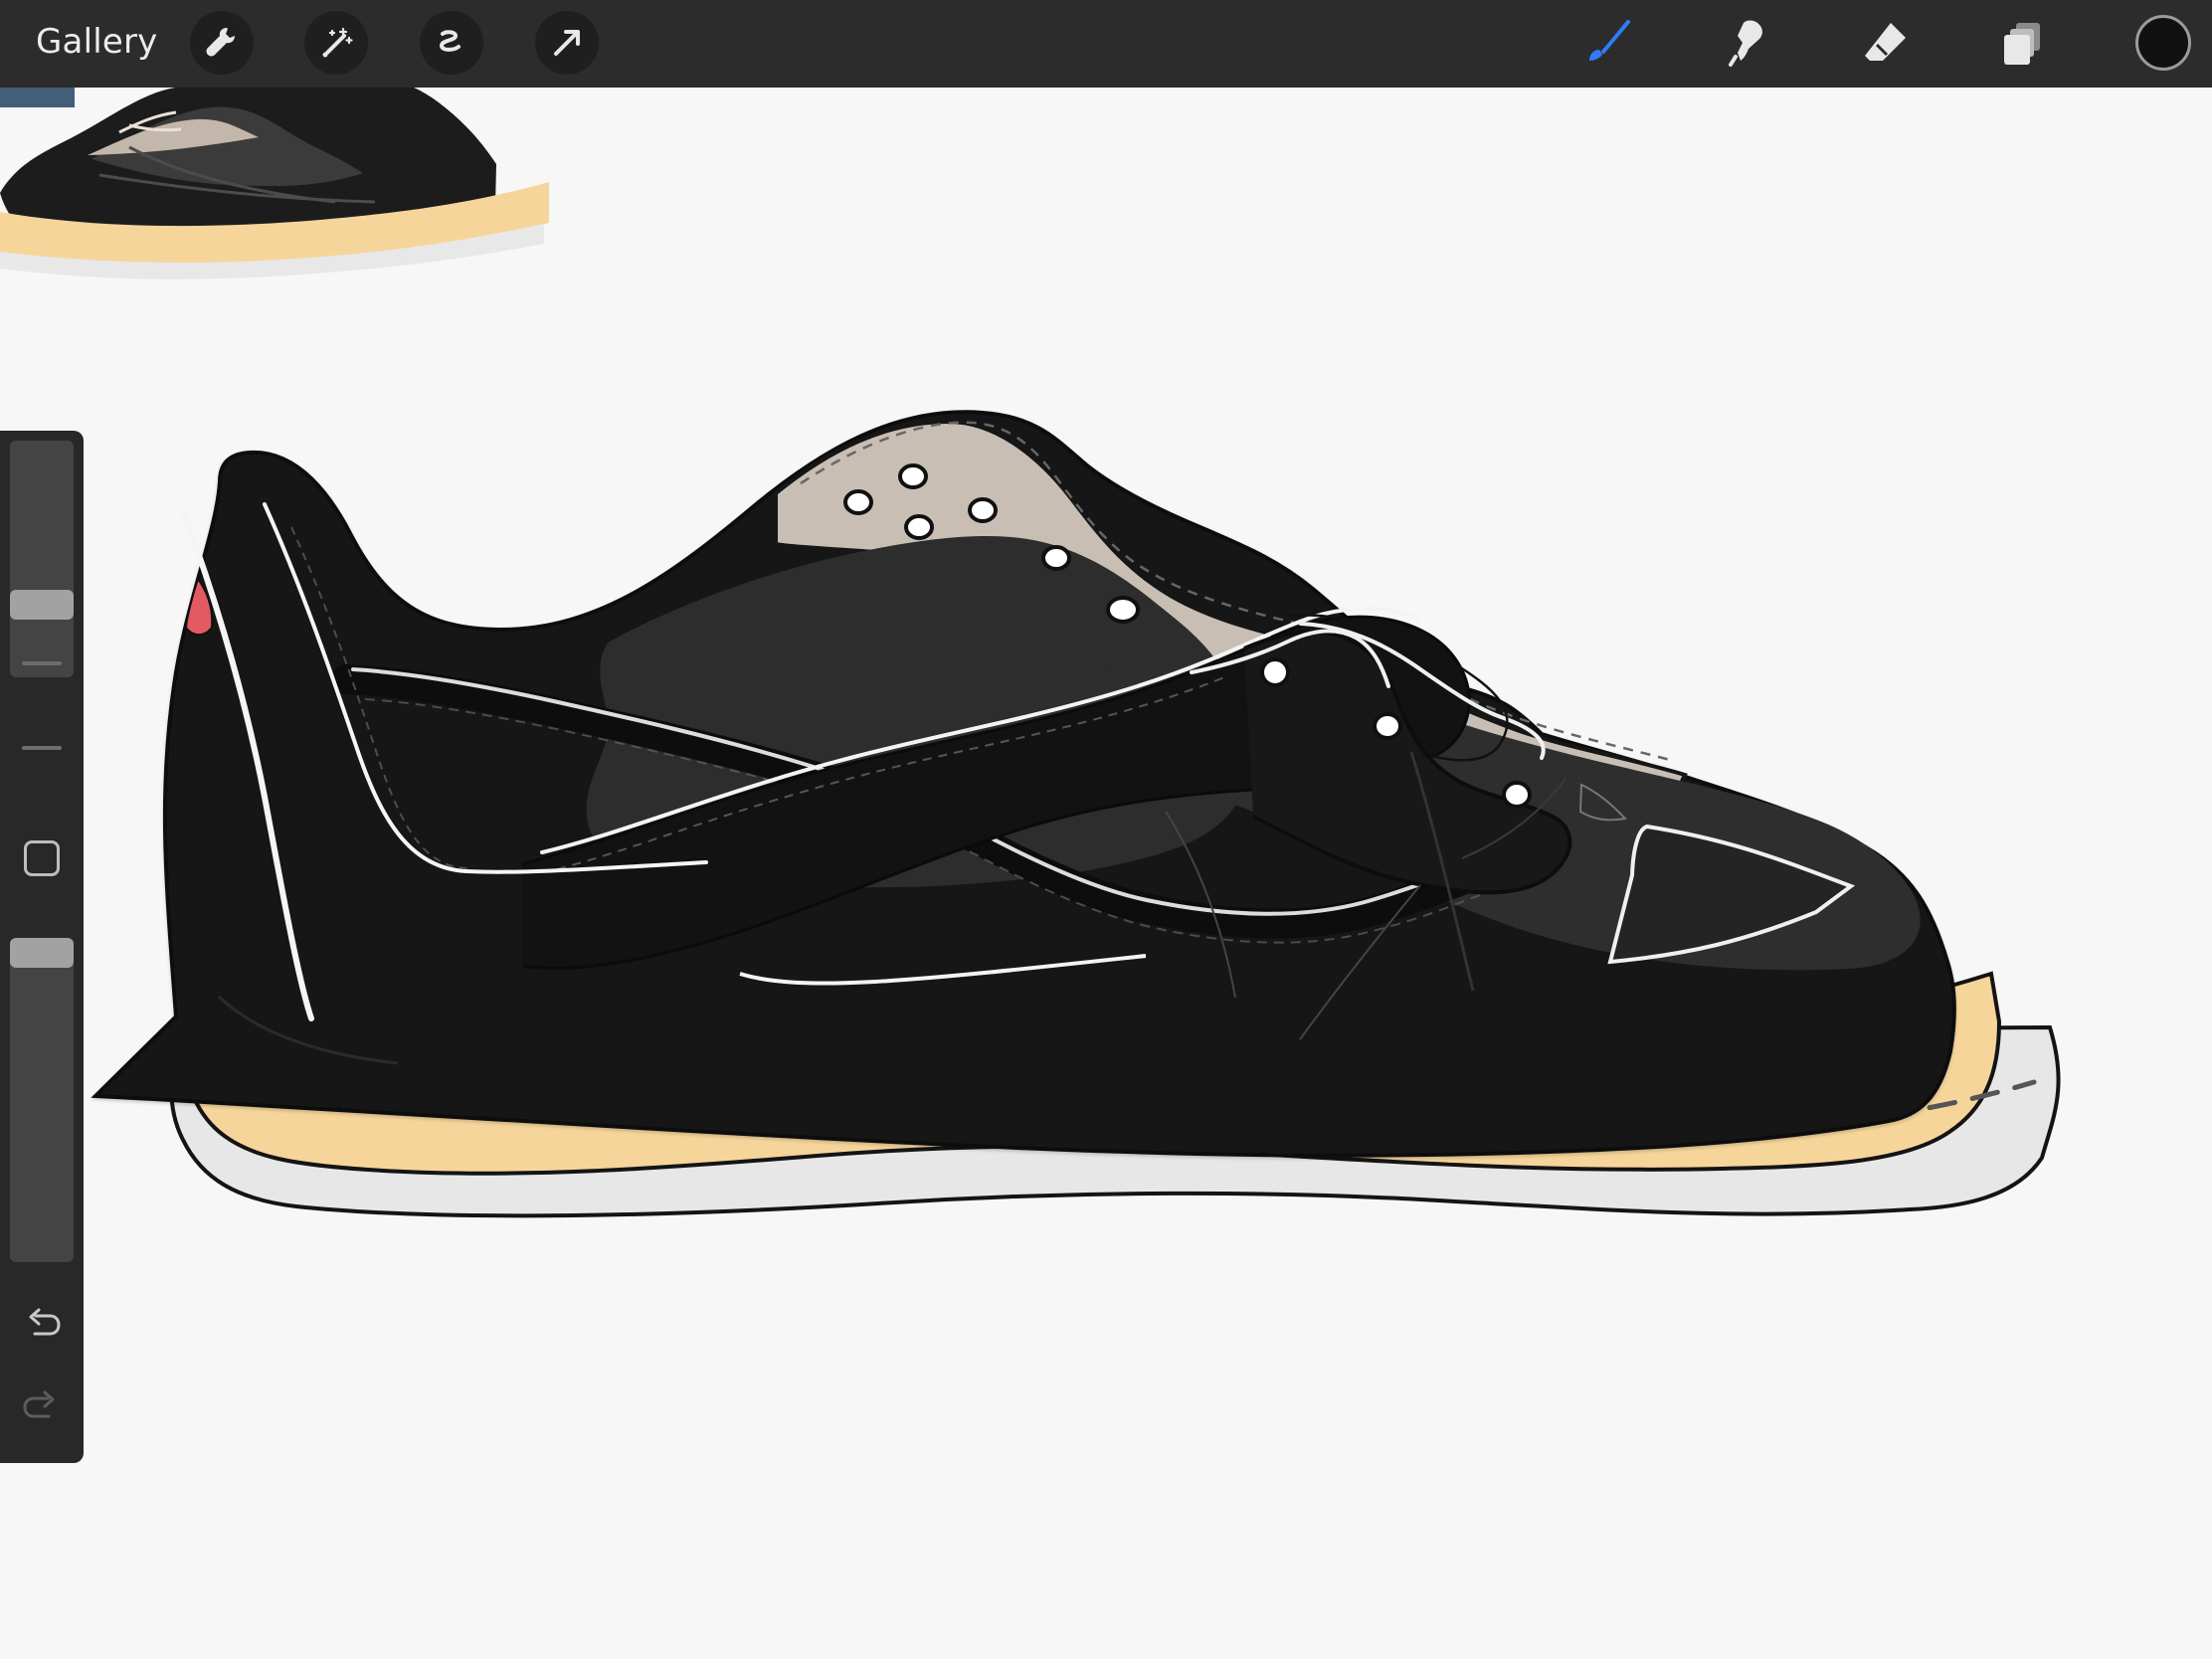 The image size is (2212, 1659). Describe the element at coordinates (45, 1322) in the screenshot. I see `undo-icon` at that location.